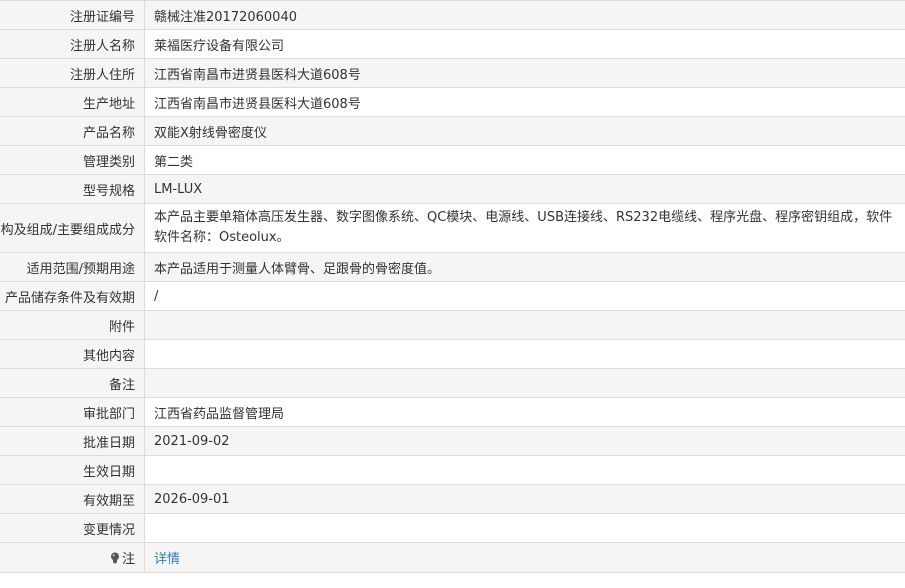  What do you see at coordinates (452, 160) in the screenshot?
I see `row-management-category: 管理类别 第二类` at bounding box center [452, 160].